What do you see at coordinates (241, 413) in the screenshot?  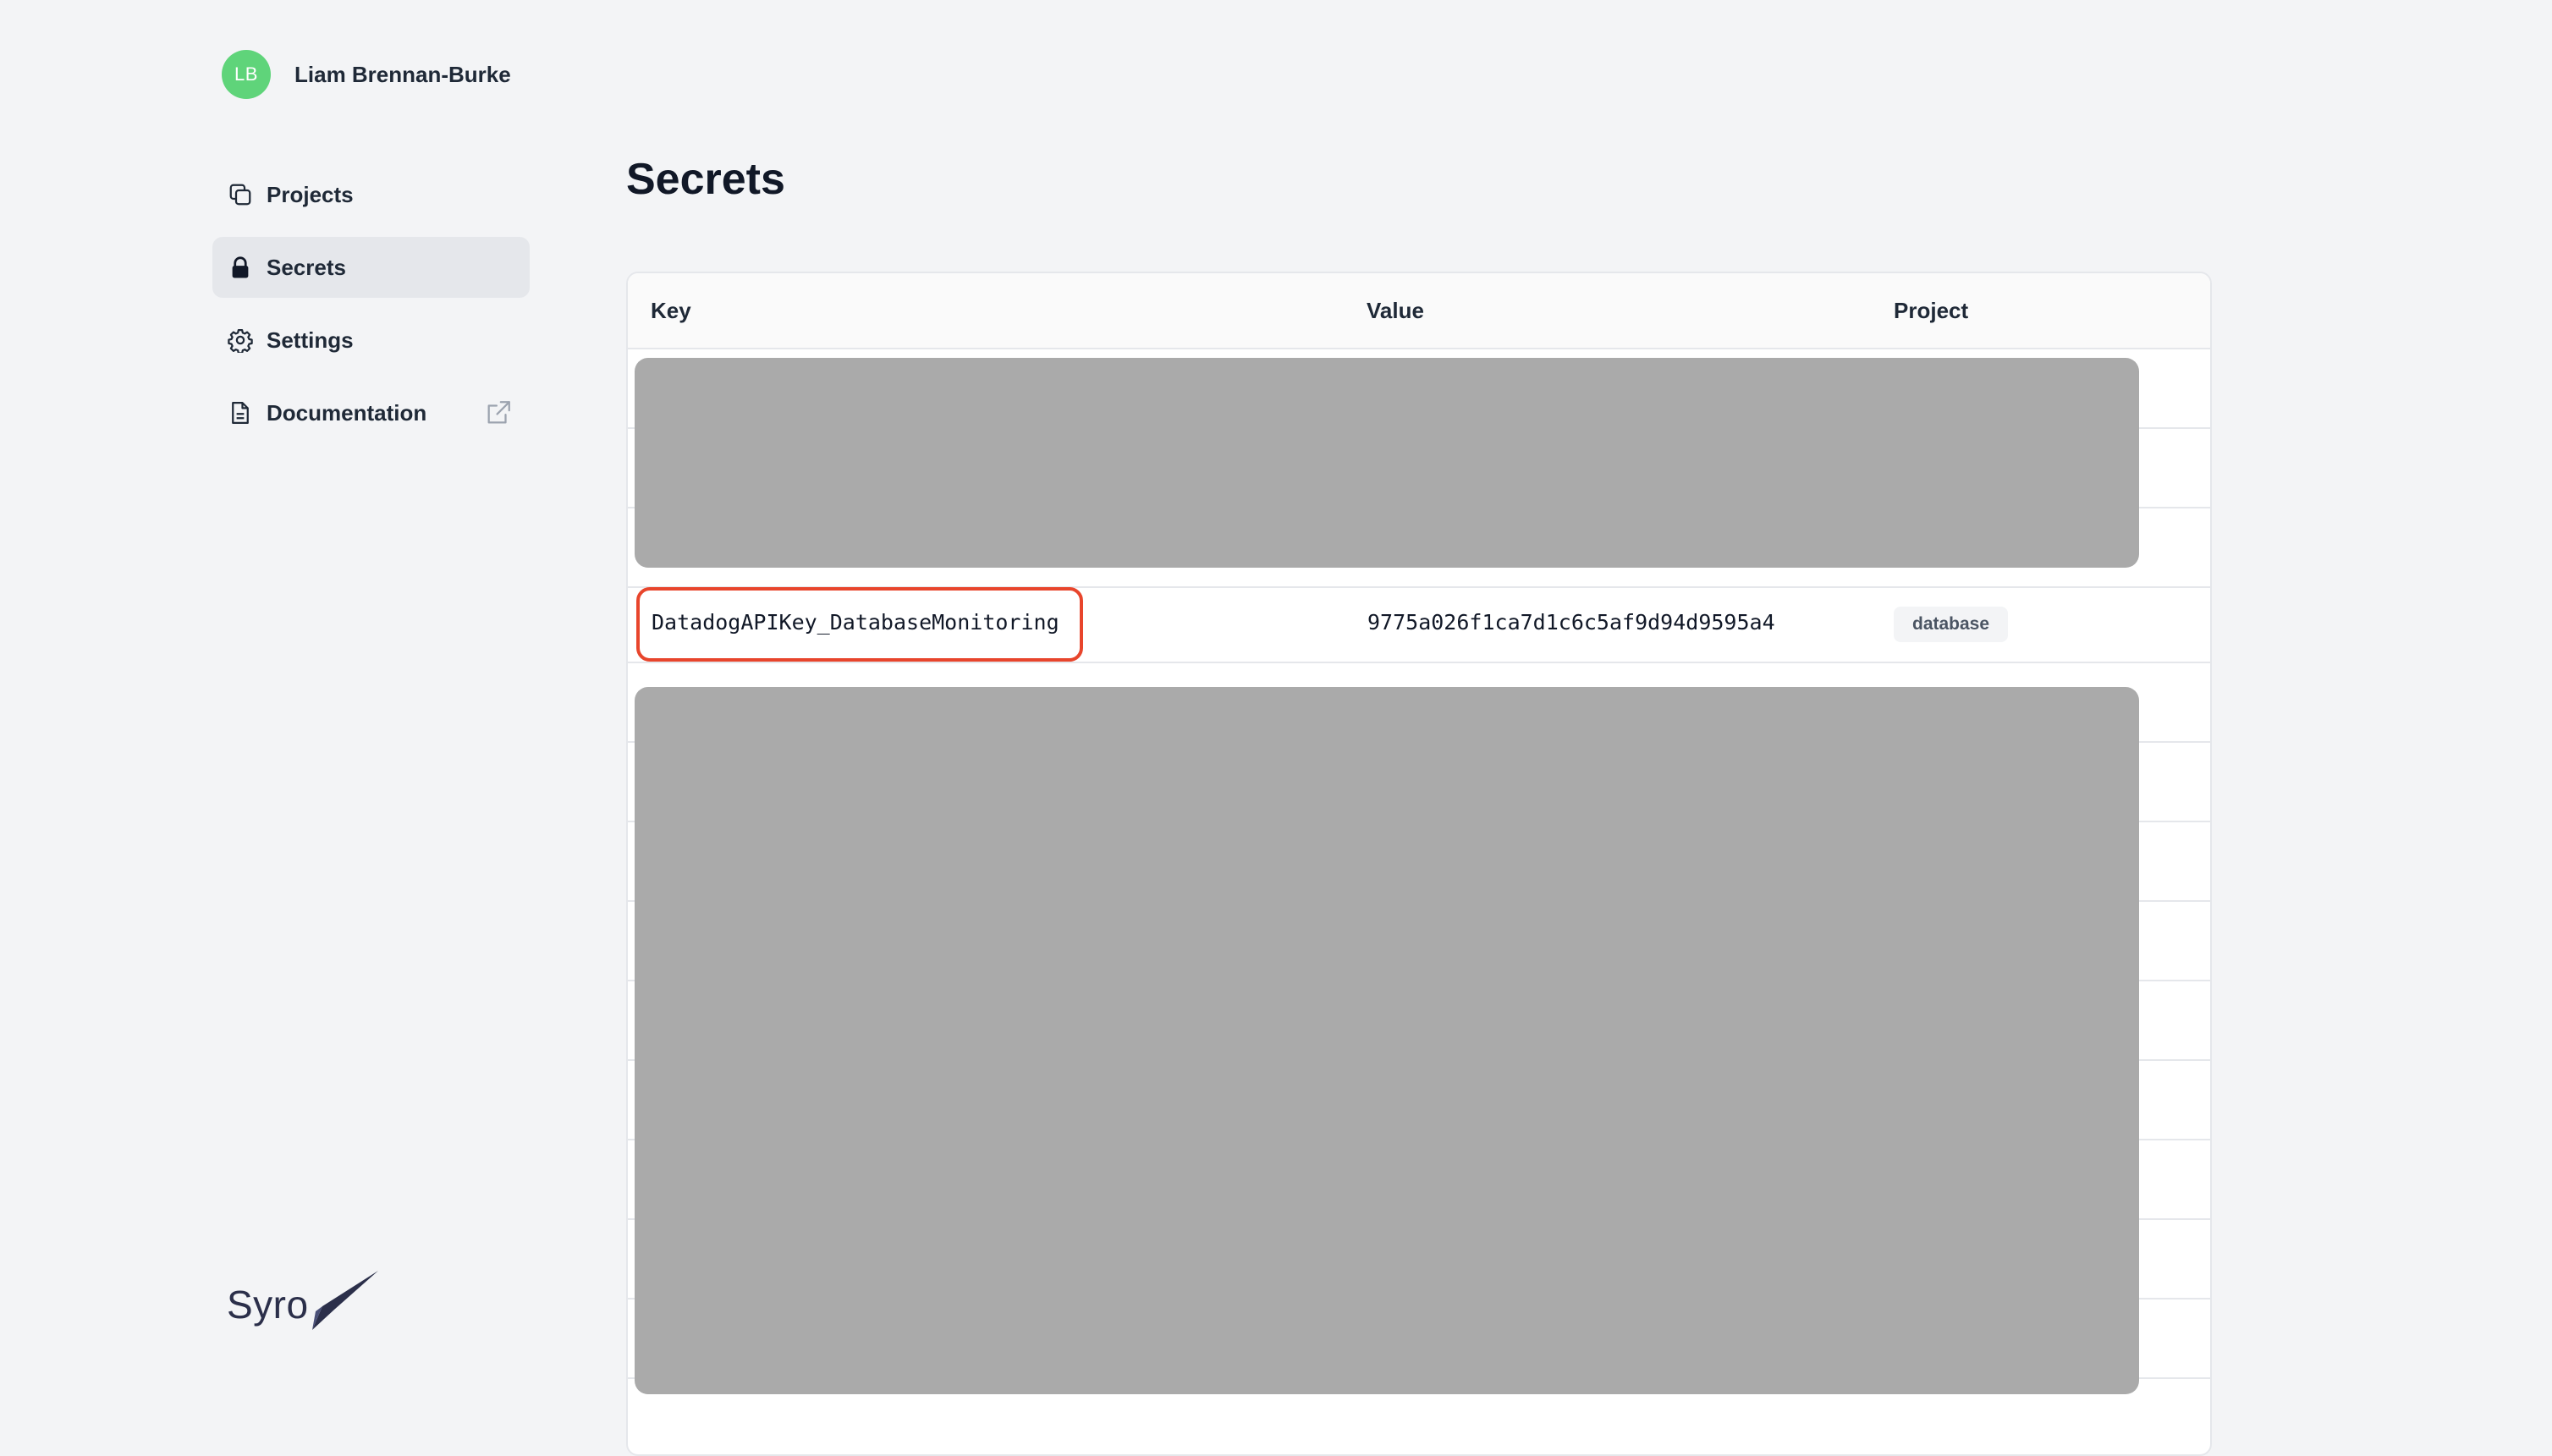 I see `document-icon` at bounding box center [241, 413].